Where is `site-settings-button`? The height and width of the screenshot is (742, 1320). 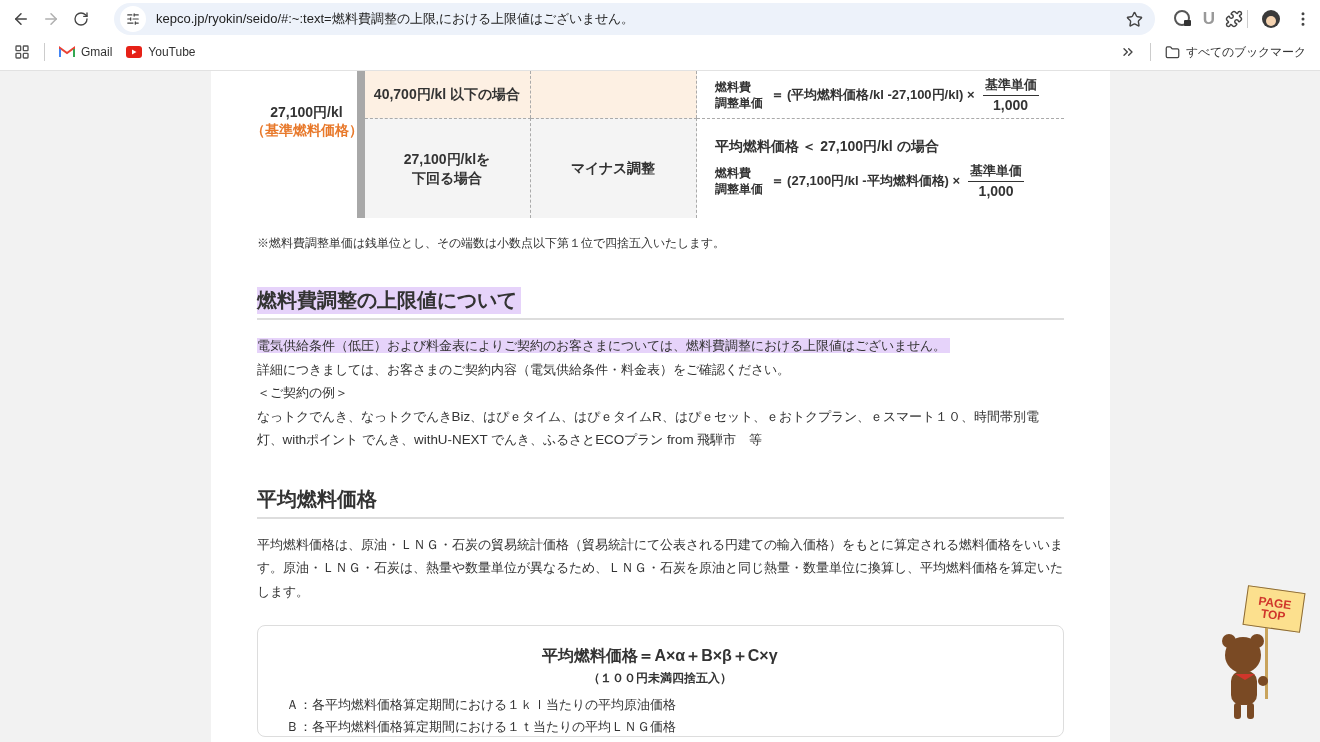
site-settings-button is located at coordinates (133, 19).